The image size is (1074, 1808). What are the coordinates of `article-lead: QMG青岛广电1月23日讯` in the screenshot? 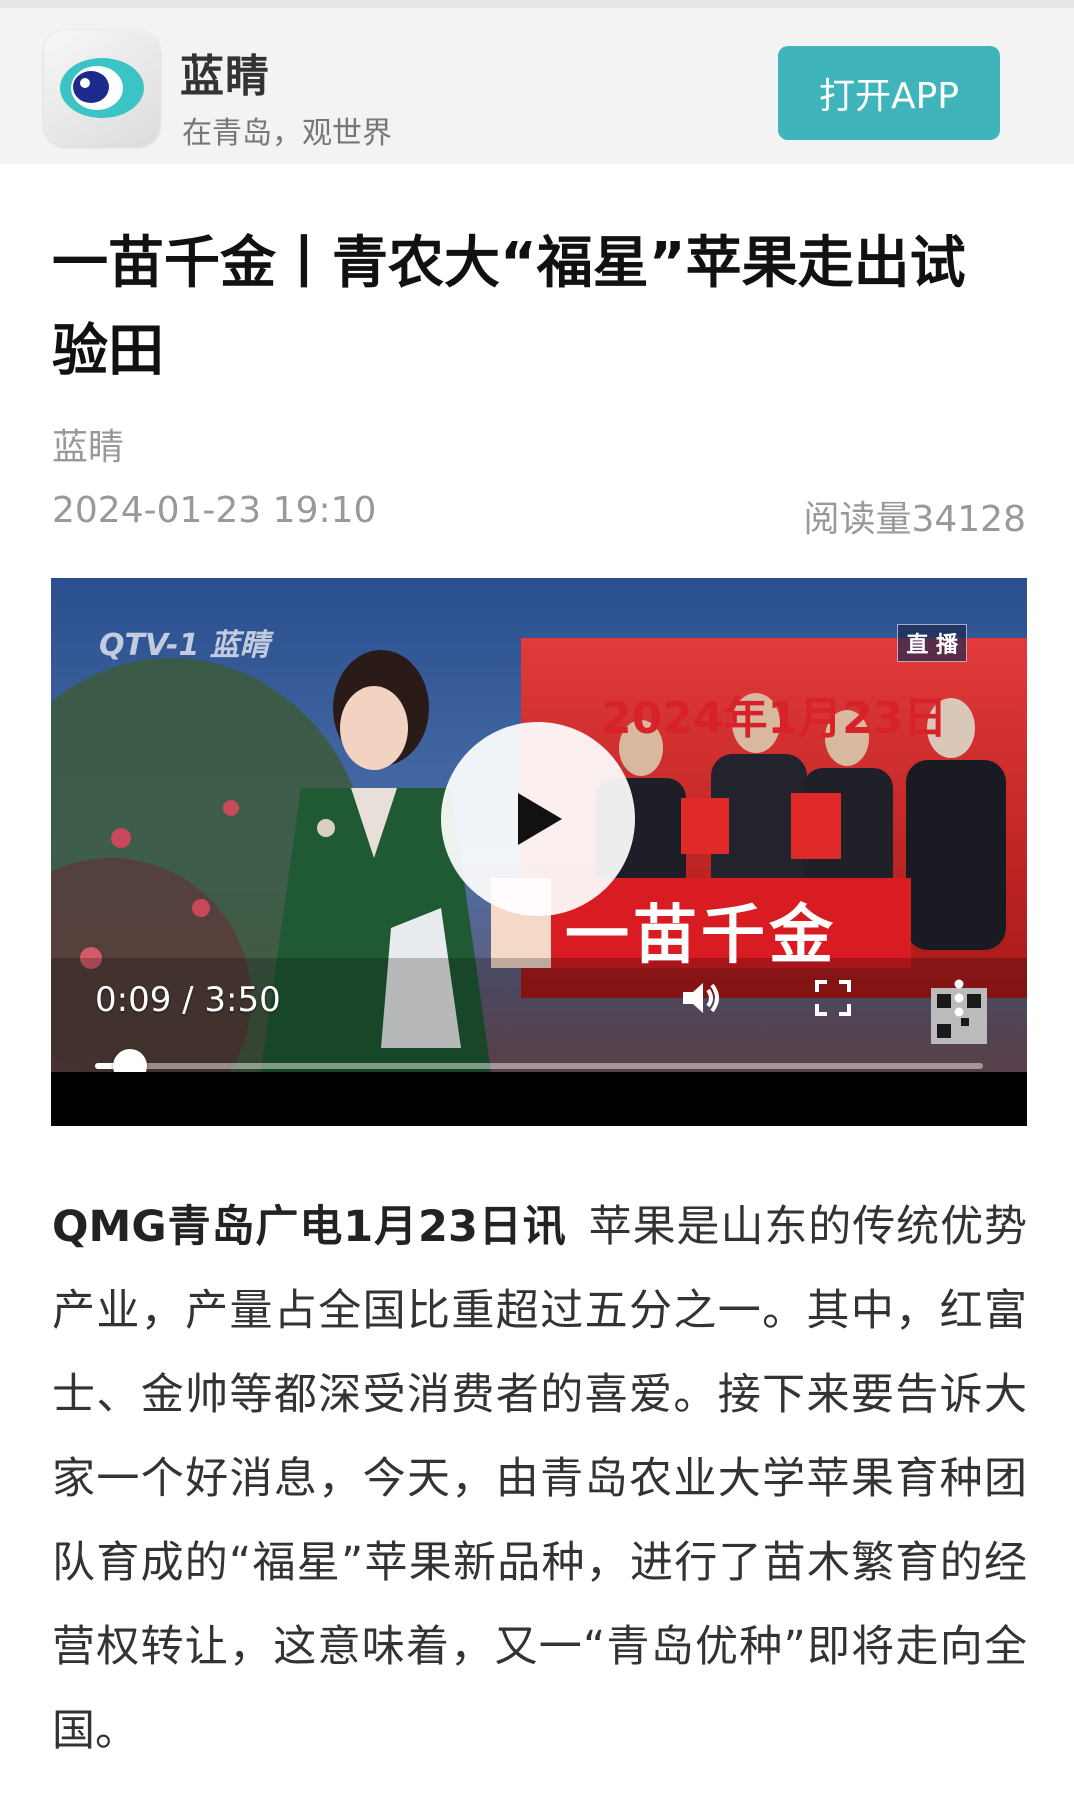 It's located at (309, 1227).